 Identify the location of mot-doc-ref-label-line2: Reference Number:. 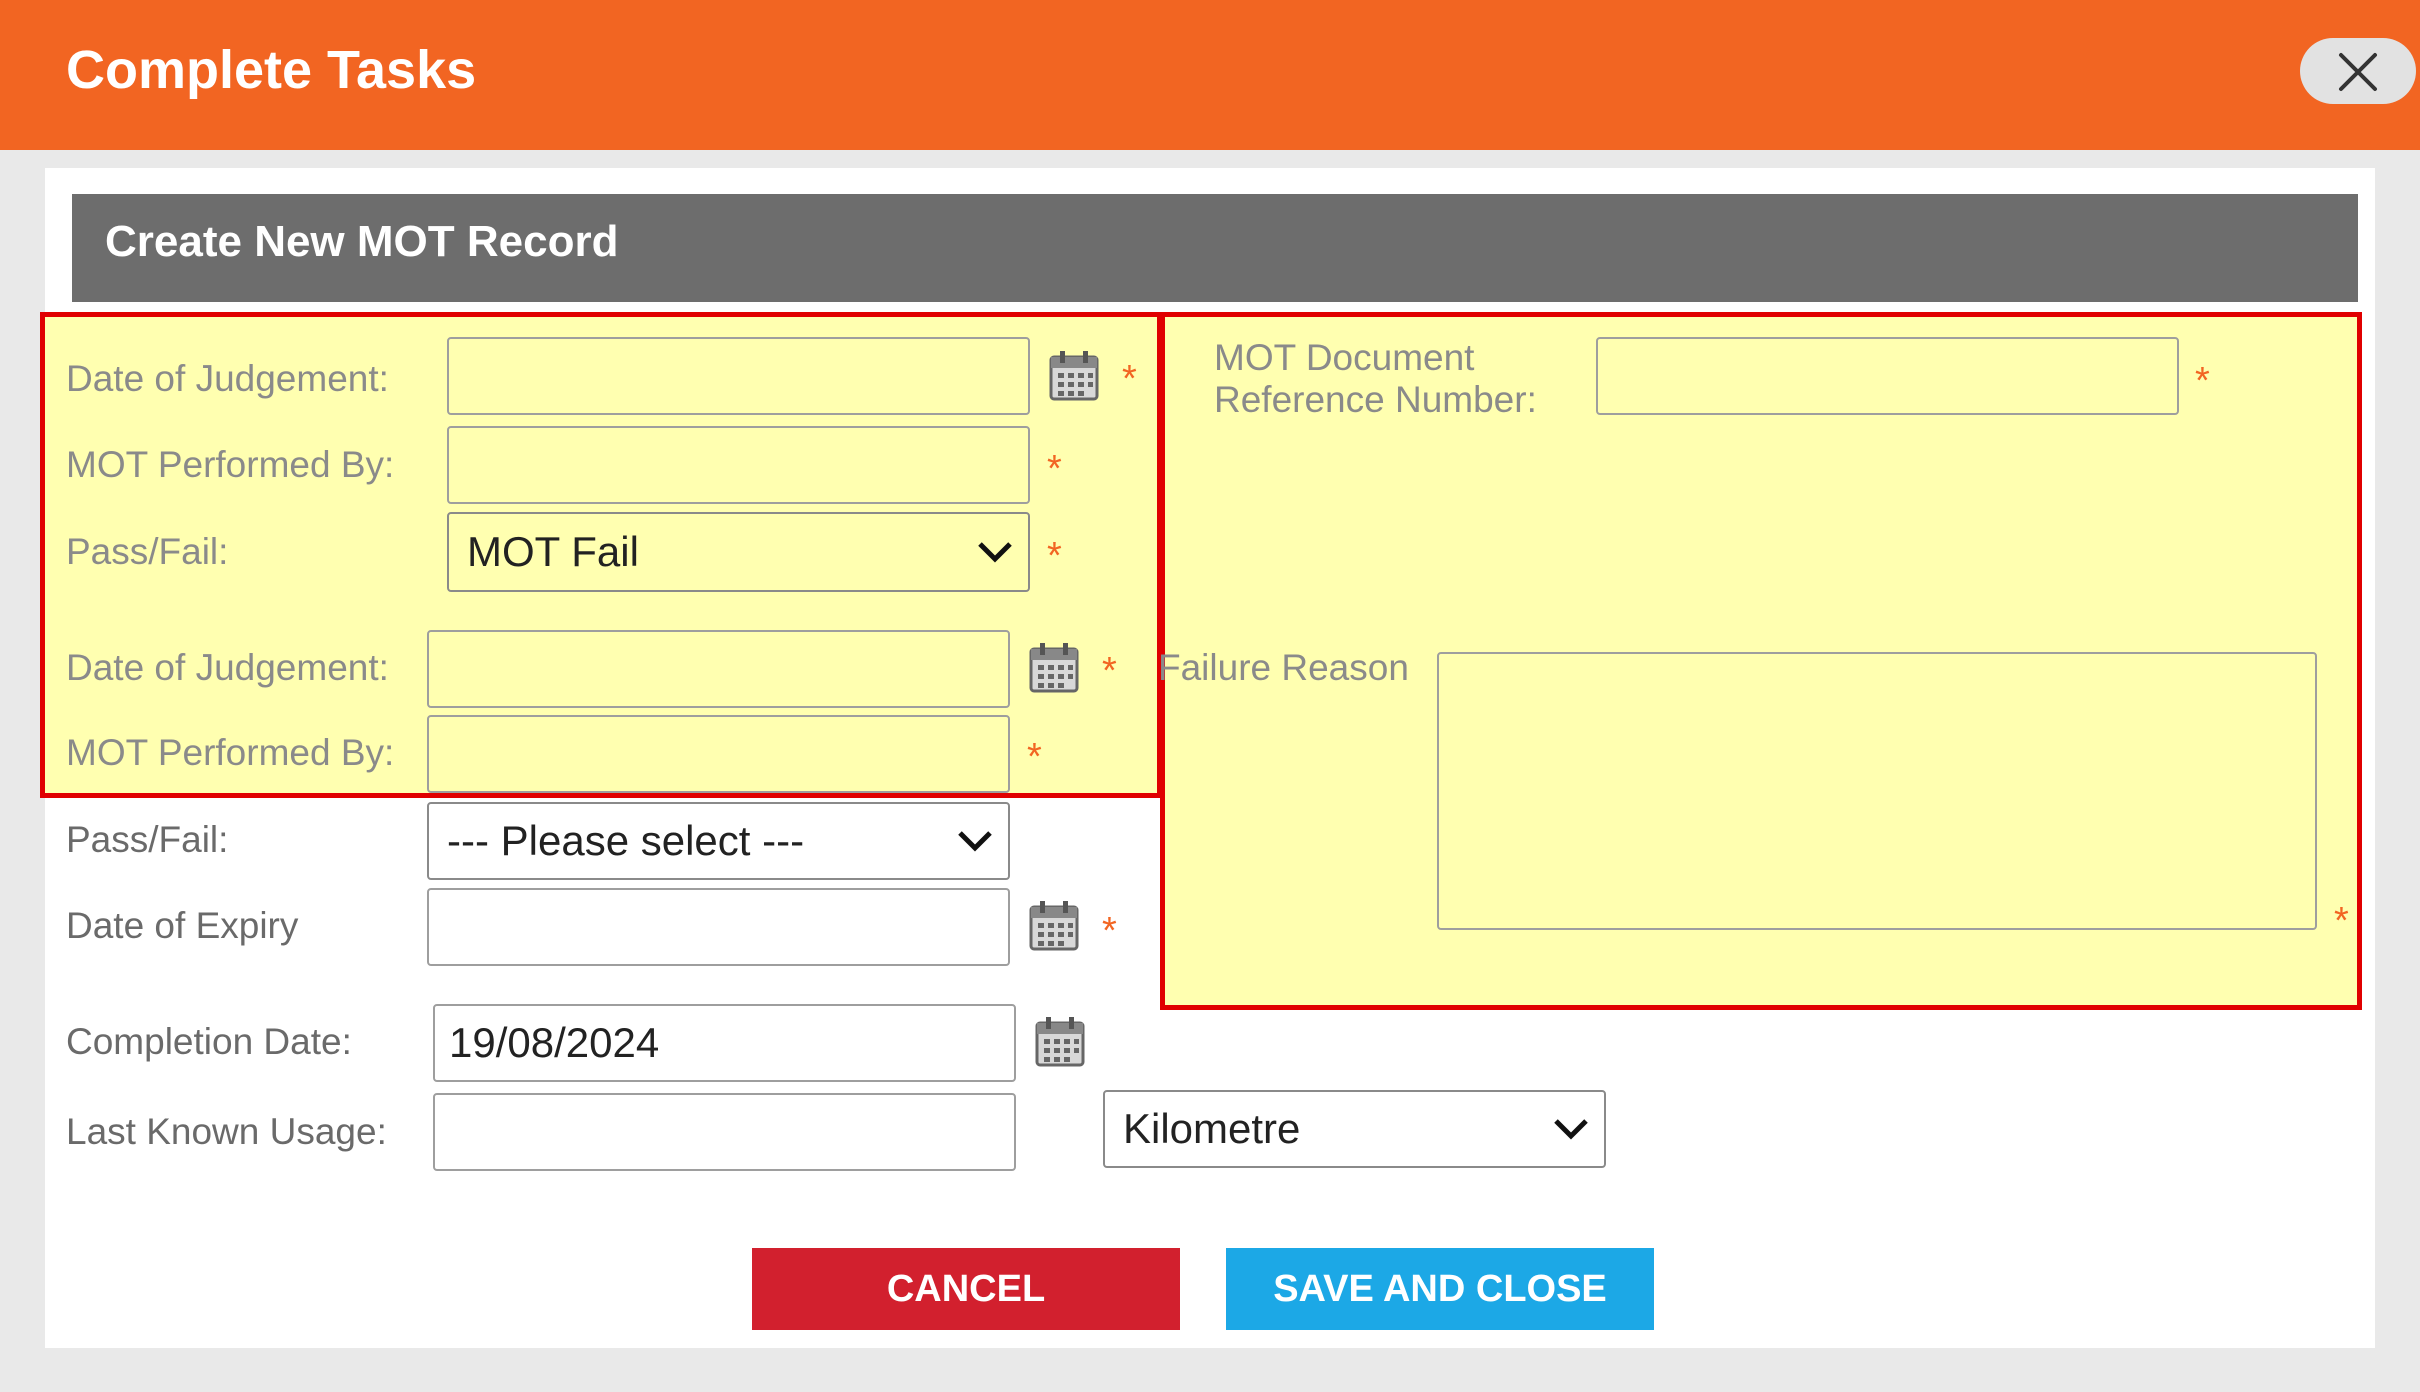
(1375, 399).